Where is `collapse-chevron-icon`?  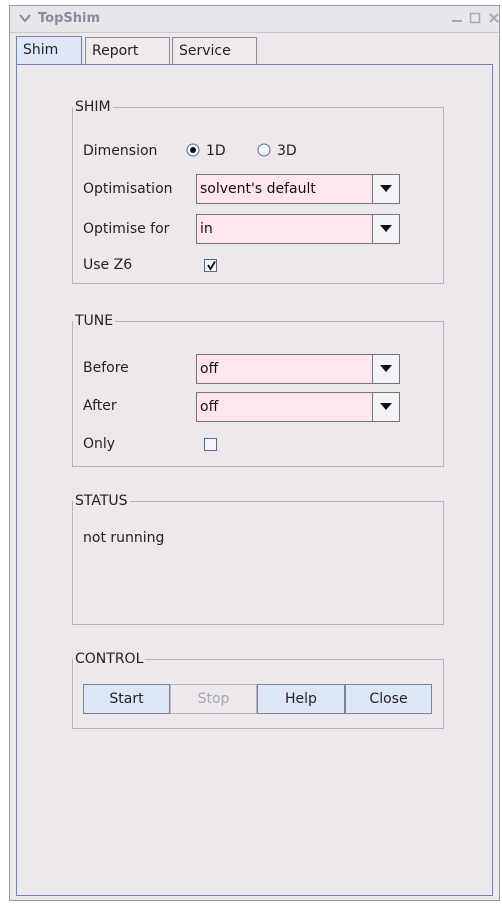
collapse-chevron-icon is located at coordinates (25, 18).